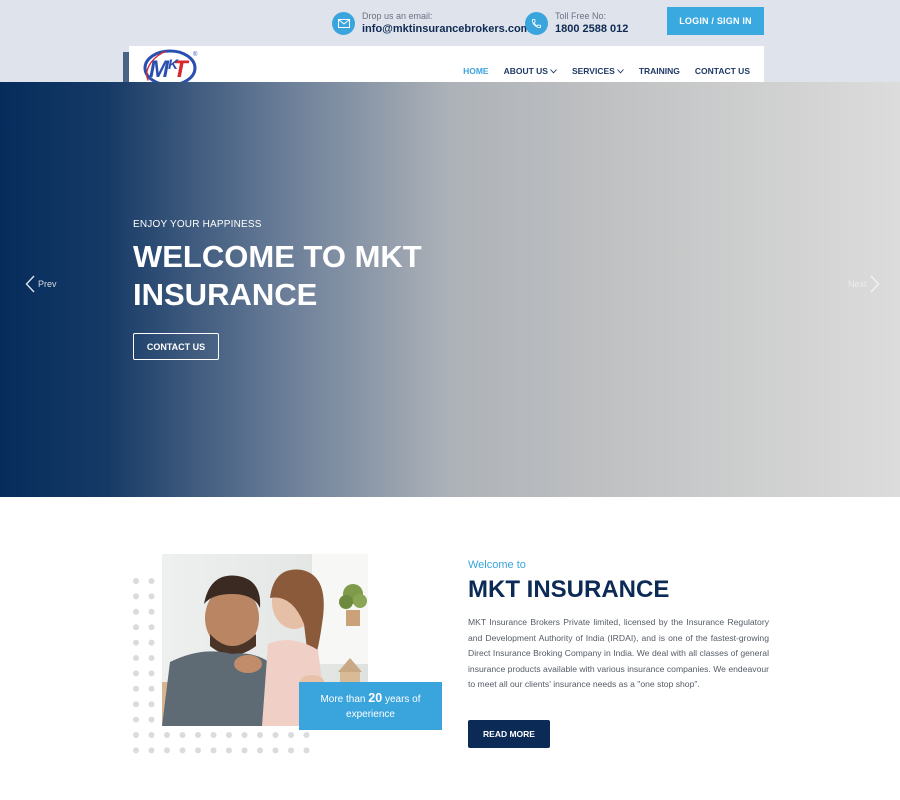 This screenshot has width=900, height=800. I want to click on slider-next-button: Next, so click(864, 284).